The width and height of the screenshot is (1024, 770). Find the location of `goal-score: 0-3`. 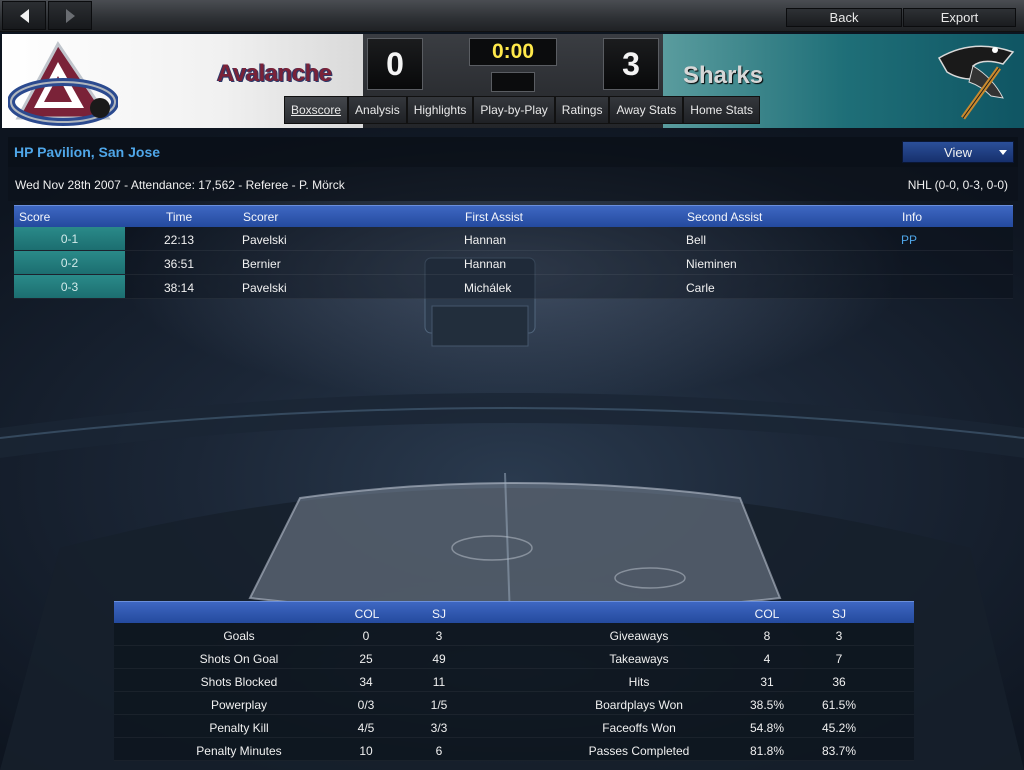

goal-score: 0-3 is located at coordinates (69, 286).